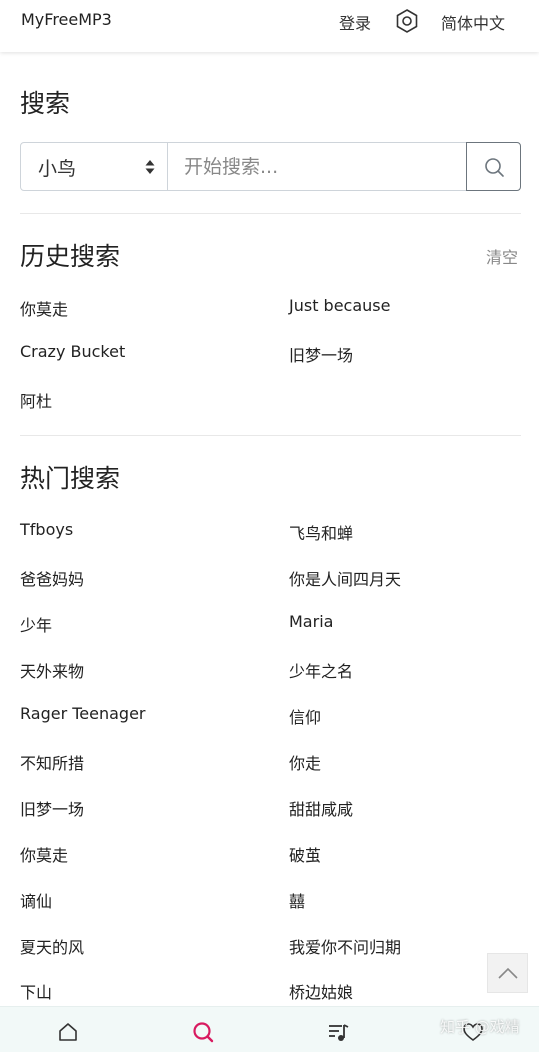 The width and height of the screenshot is (539, 1052). I want to click on home-icon, so click(68, 1032).